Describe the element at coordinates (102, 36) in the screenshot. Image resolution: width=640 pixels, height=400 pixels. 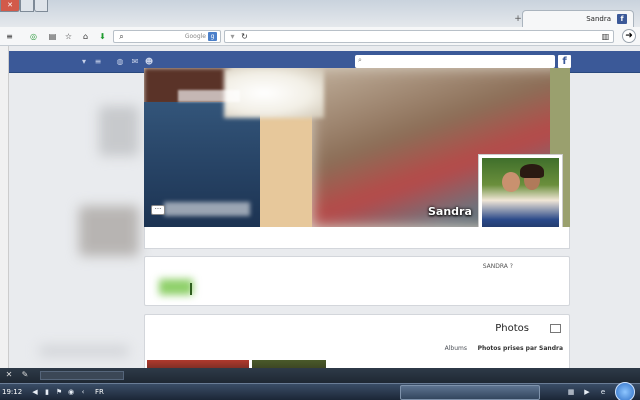
I see `download-icon: ⬇` at that location.